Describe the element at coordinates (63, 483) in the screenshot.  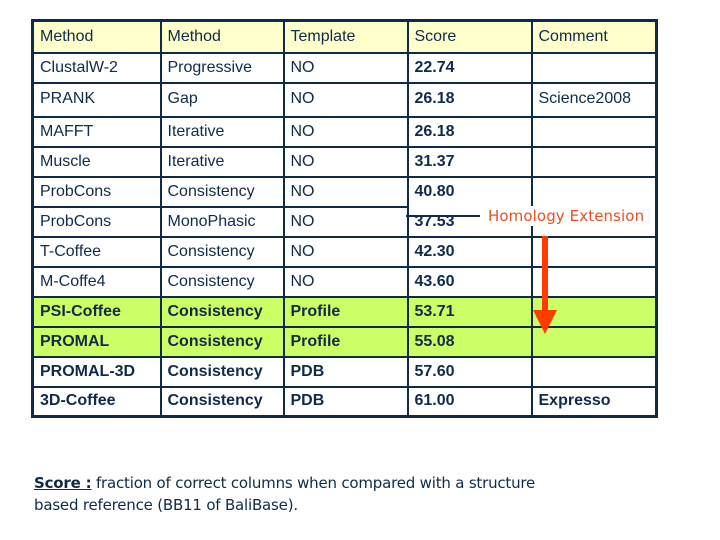
I see `footnote-term: Score :` at that location.